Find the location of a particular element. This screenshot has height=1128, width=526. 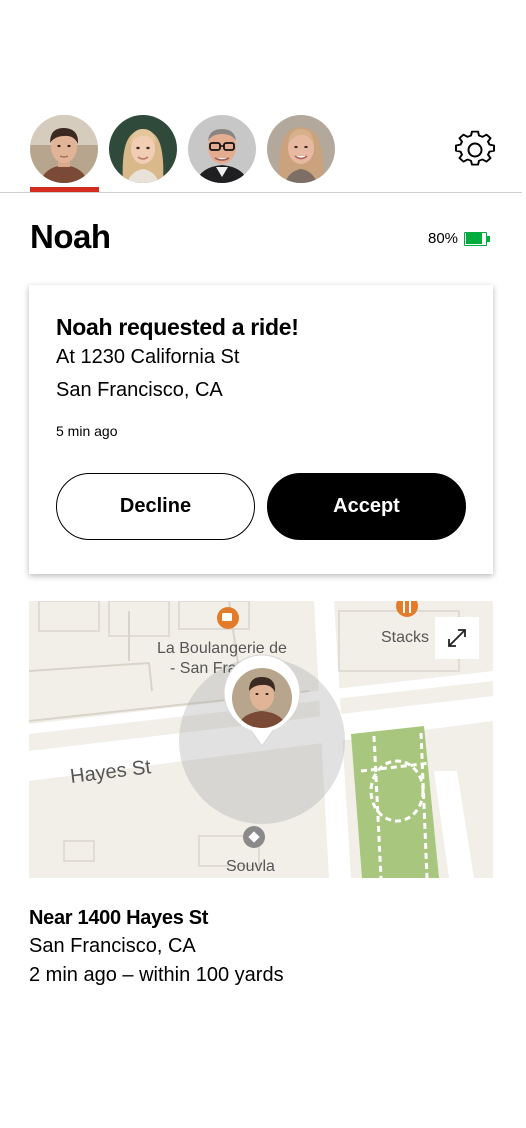

battery-percent: 80% is located at coordinates (443, 238).